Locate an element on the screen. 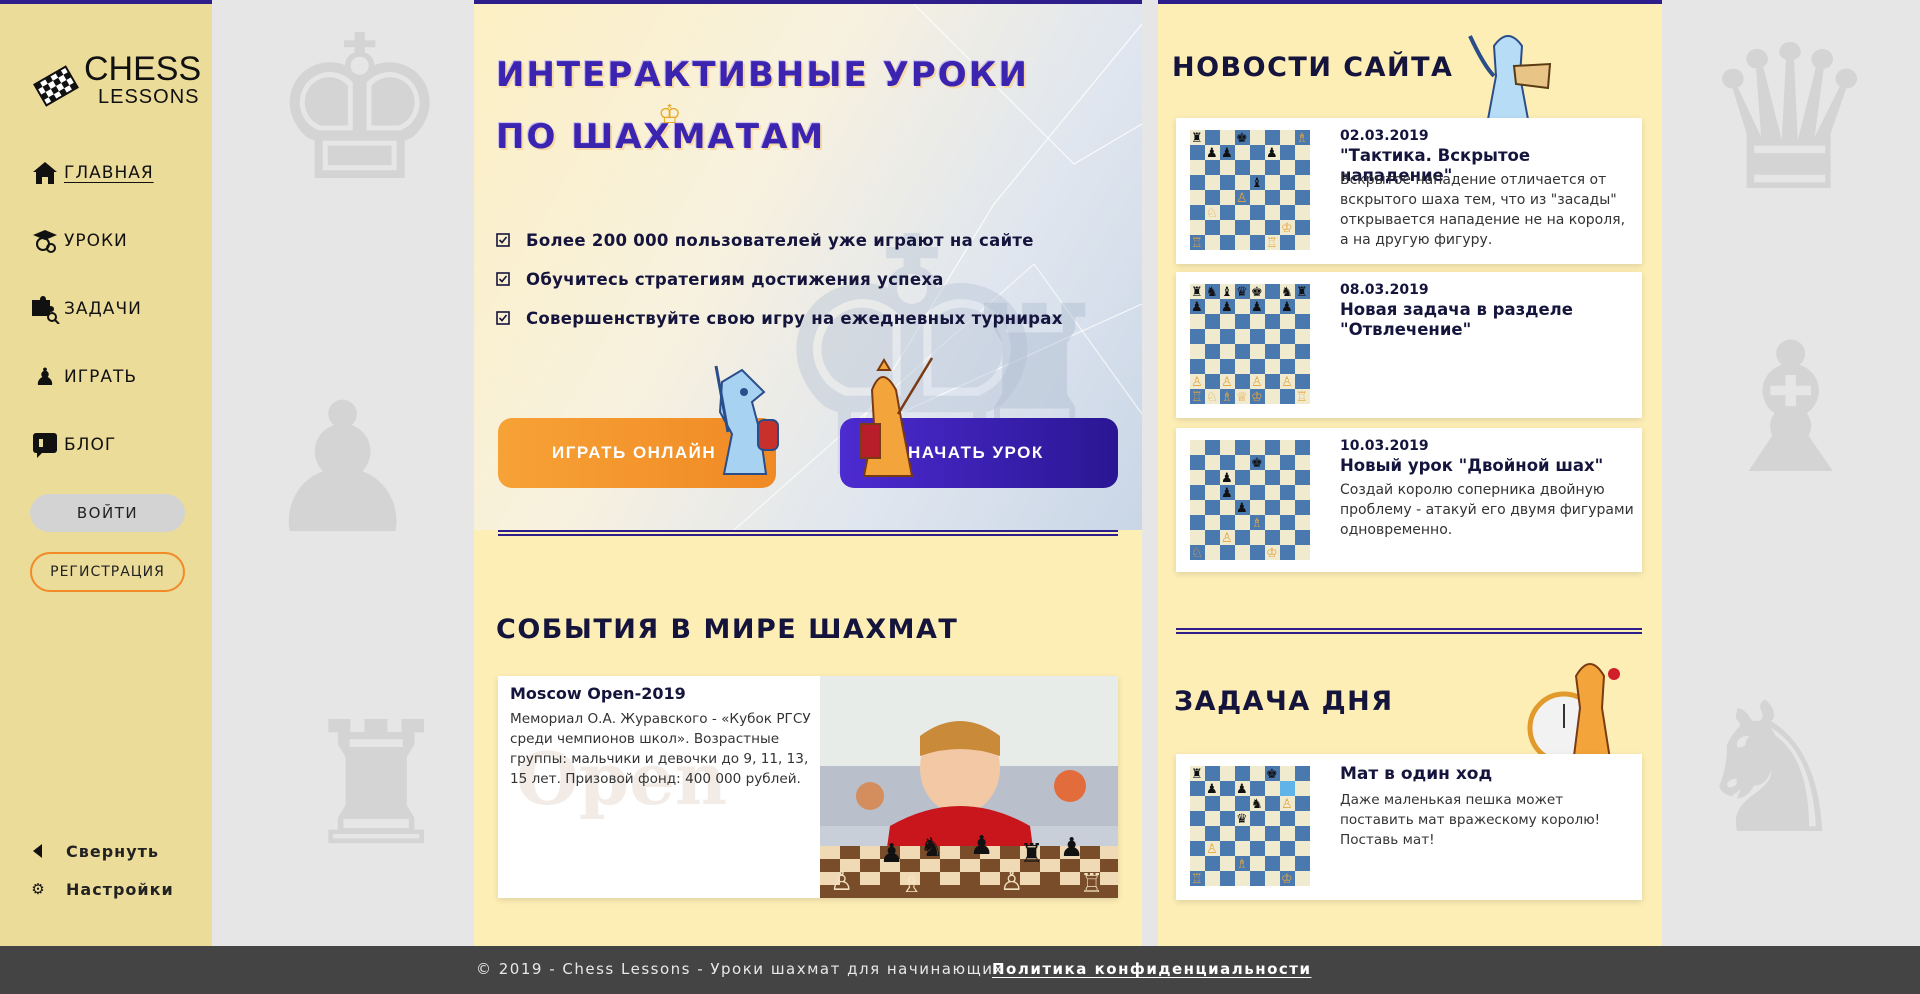 The width and height of the screenshot is (1920, 994). chessboard-logo-icon is located at coordinates (56, 86).